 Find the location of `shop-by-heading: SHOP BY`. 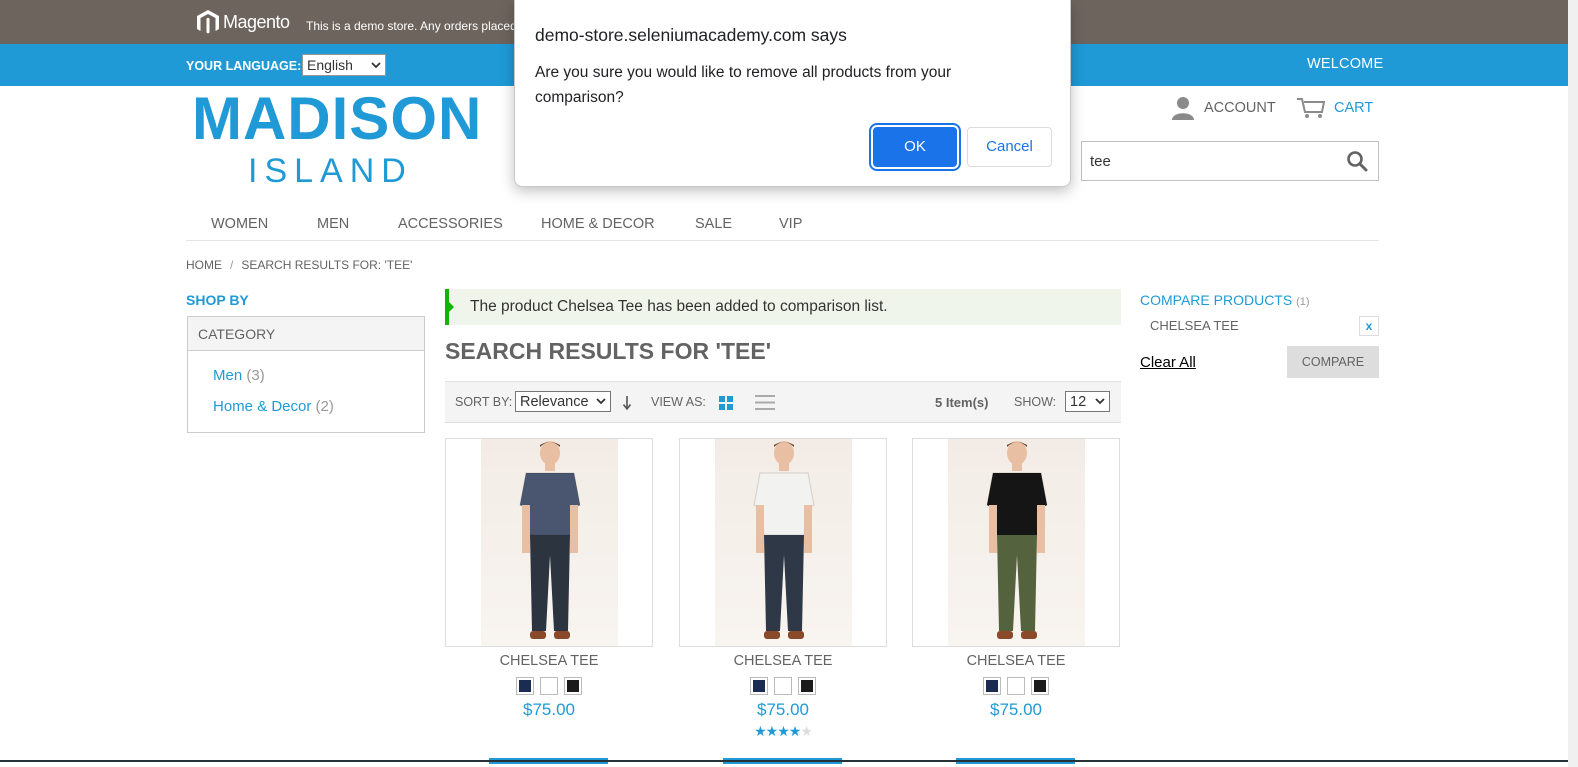

shop-by-heading: SHOP BY is located at coordinates (217, 300).